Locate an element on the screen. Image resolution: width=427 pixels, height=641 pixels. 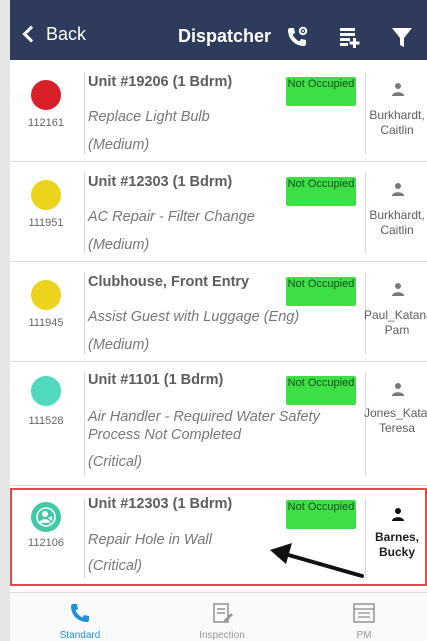
work-order-location: Clubhouse, Front Entry is located at coordinates (169, 282).